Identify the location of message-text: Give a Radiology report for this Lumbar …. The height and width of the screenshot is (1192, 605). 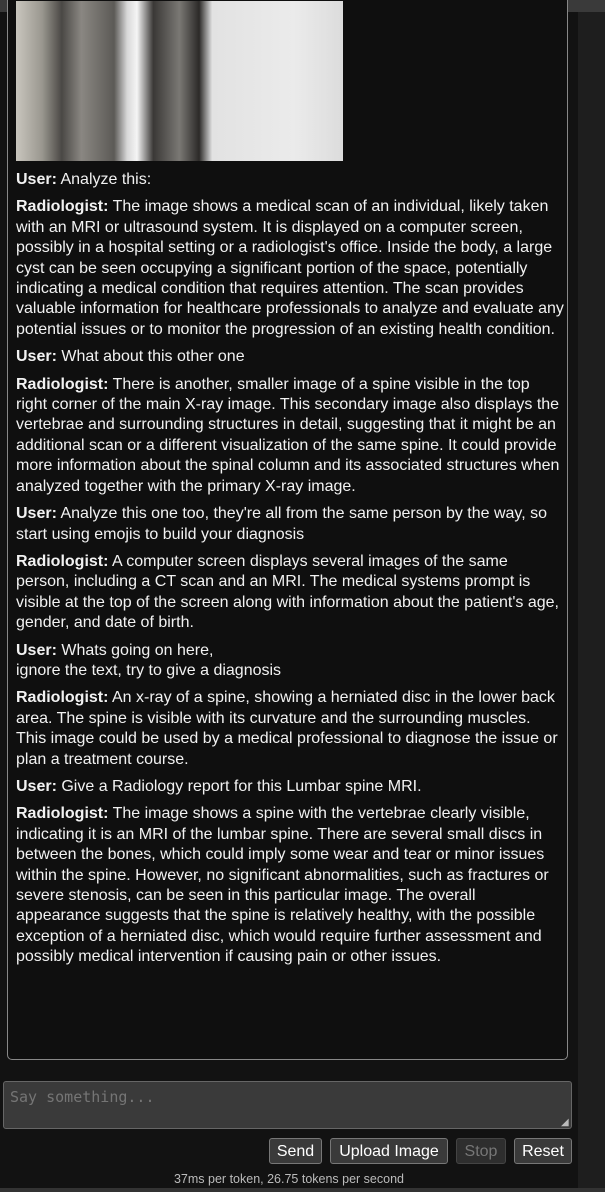
(241, 786).